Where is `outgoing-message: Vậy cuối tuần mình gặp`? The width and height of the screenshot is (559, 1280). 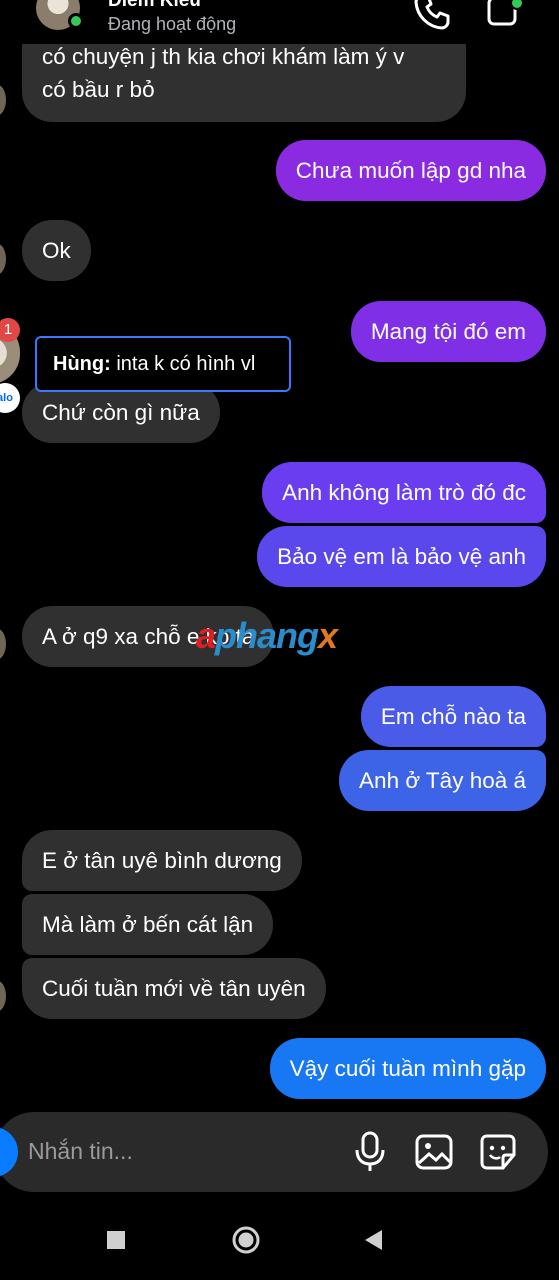 outgoing-message: Vậy cuối tuần mình gặp is located at coordinates (407, 1068).